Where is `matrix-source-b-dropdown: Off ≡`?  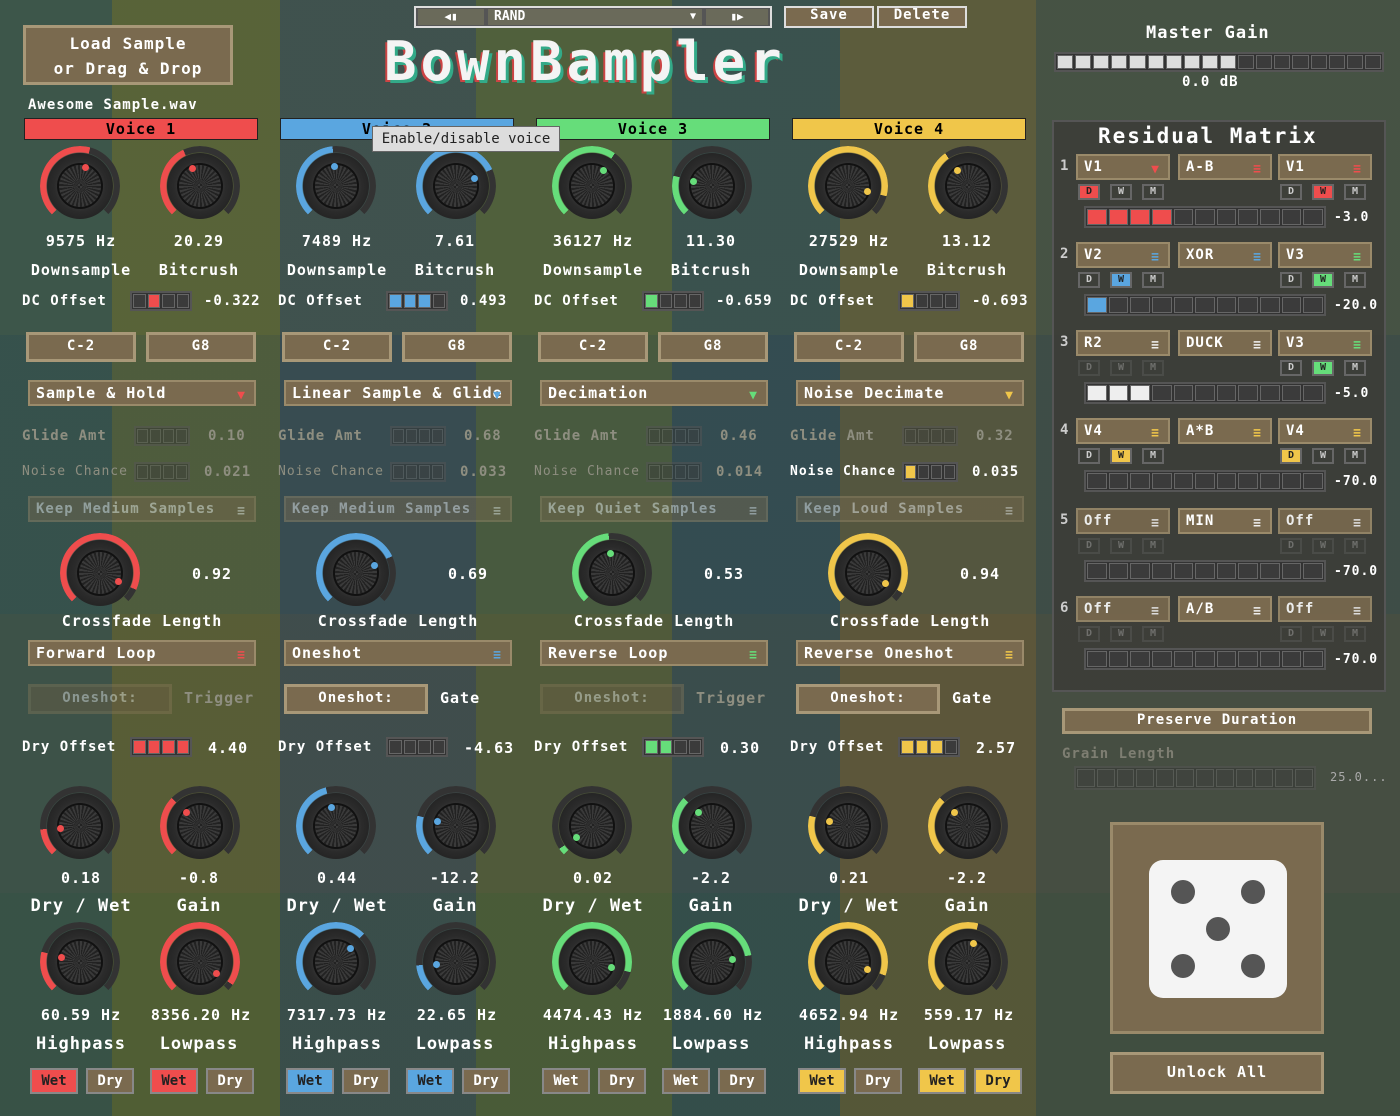
matrix-source-b-dropdown: Off ≡ is located at coordinates (1325, 521).